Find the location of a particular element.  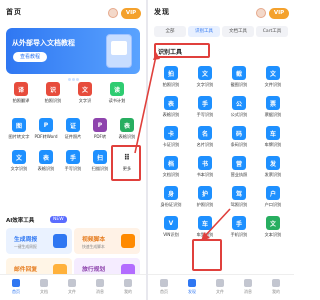

tool-tile: 读读书计划 is located at coordinates (117, 99).